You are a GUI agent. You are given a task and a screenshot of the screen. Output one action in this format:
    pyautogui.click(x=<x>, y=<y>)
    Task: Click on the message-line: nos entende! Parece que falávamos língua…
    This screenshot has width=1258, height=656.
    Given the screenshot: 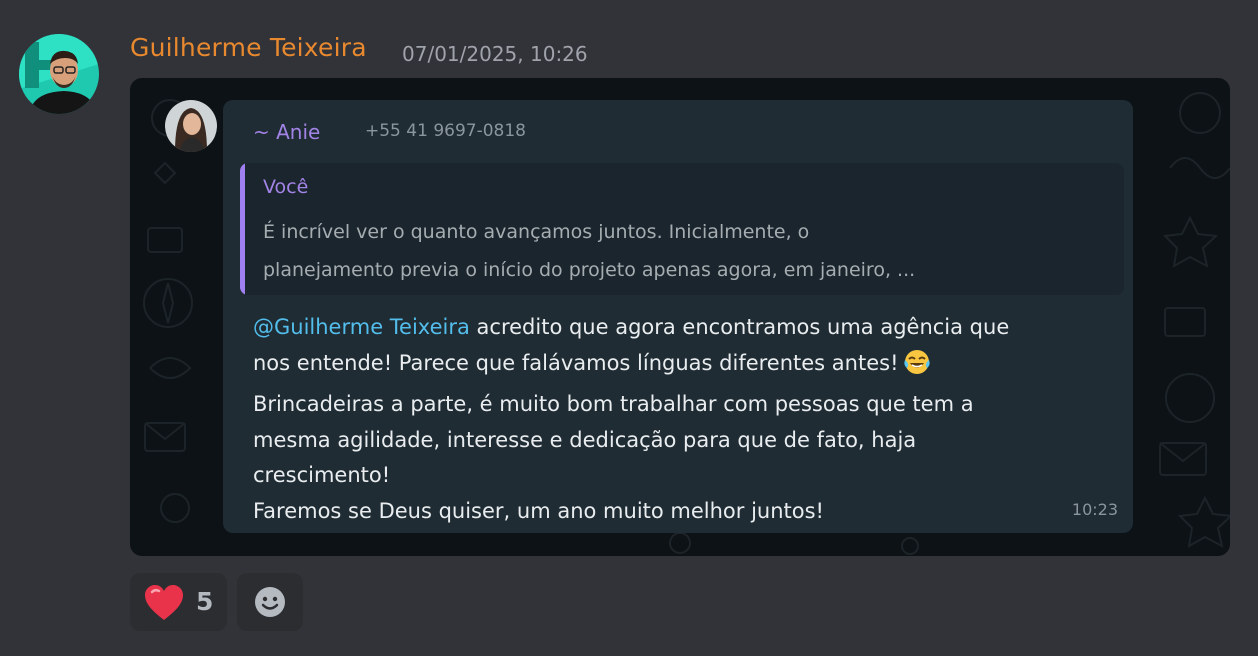 What is the action you would take?
    pyautogui.click(x=683, y=367)
    